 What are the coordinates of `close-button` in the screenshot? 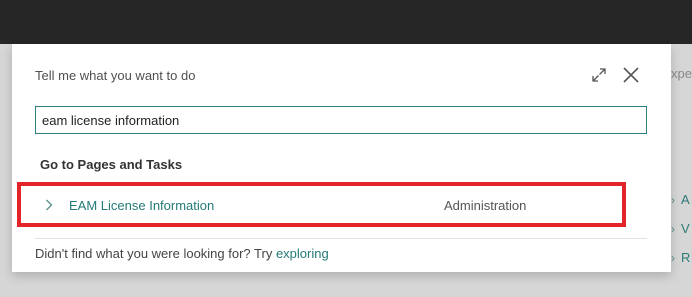 It's located at (631, 75).